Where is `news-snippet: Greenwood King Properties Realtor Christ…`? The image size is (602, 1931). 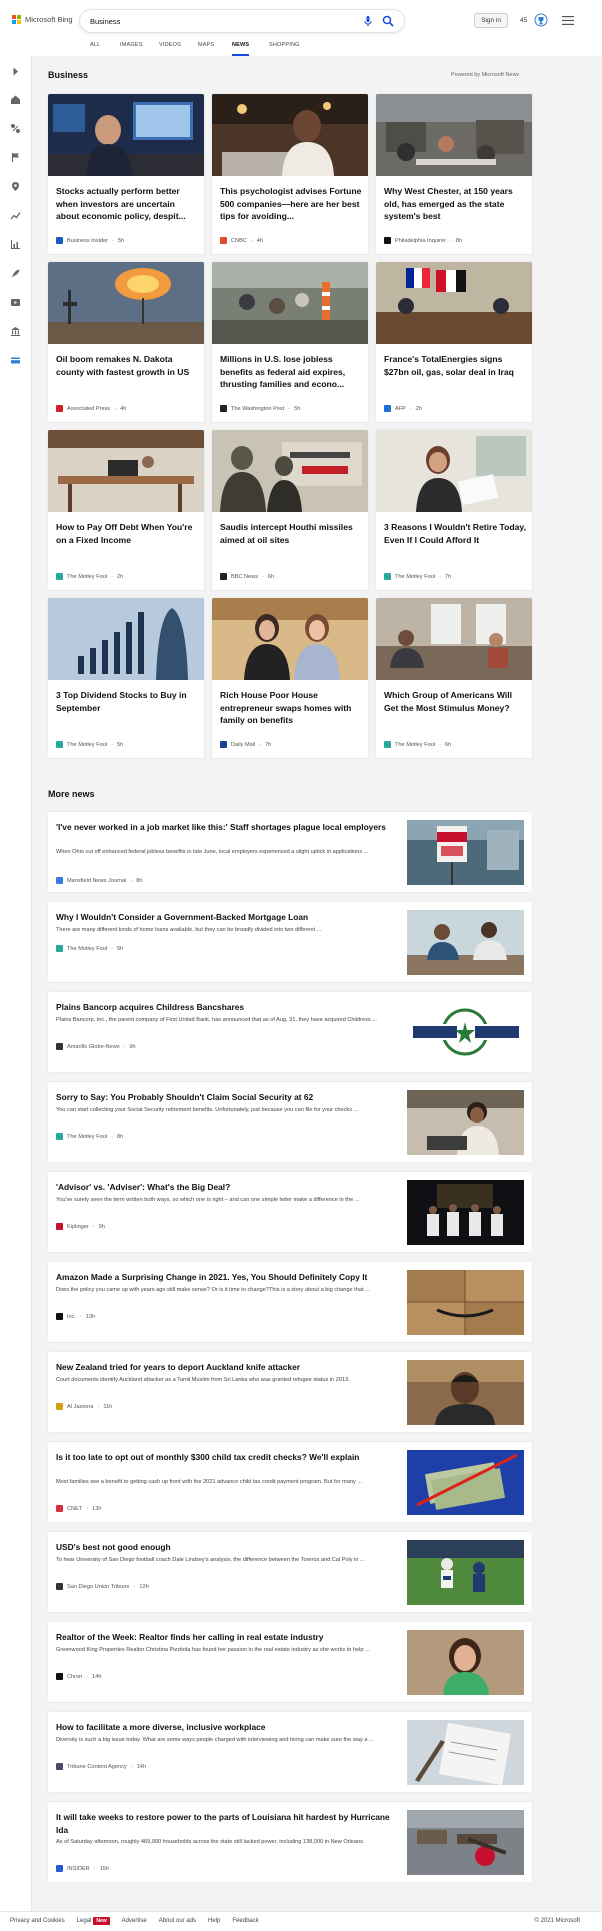 news-snippet: Greenwood King Properties Realtor Christ… is located at coordinates (213, 1650).